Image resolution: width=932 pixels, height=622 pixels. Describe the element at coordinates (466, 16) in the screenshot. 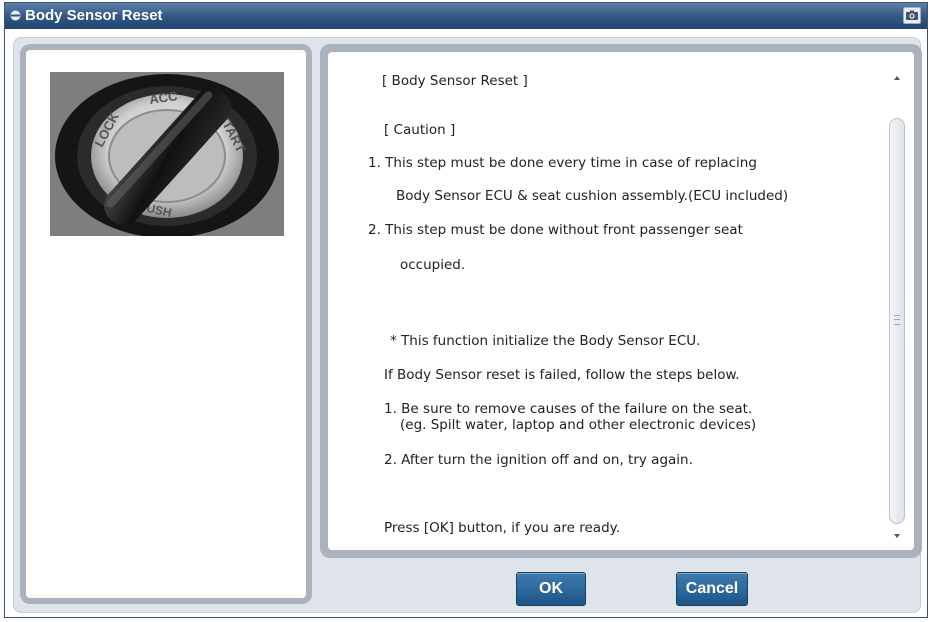

I see `title-bar: Body Sensor Reset` at that location.